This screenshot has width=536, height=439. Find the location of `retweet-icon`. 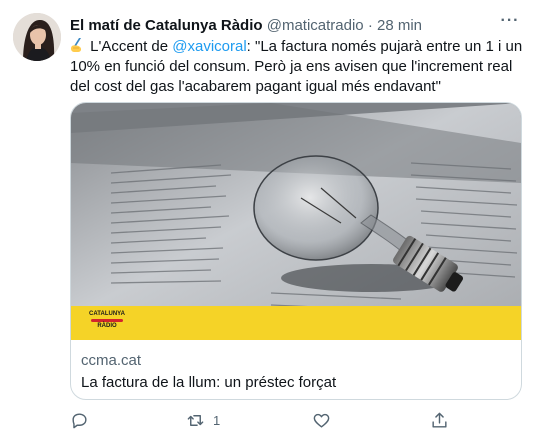

retweet-icon is located at coordinates (195, 420).